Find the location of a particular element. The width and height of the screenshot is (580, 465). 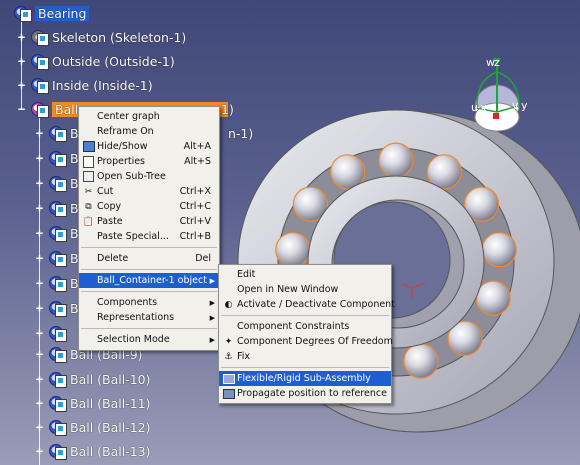

tree-item-label: Ball (Ball-10) is located at coordinates (110, 379).